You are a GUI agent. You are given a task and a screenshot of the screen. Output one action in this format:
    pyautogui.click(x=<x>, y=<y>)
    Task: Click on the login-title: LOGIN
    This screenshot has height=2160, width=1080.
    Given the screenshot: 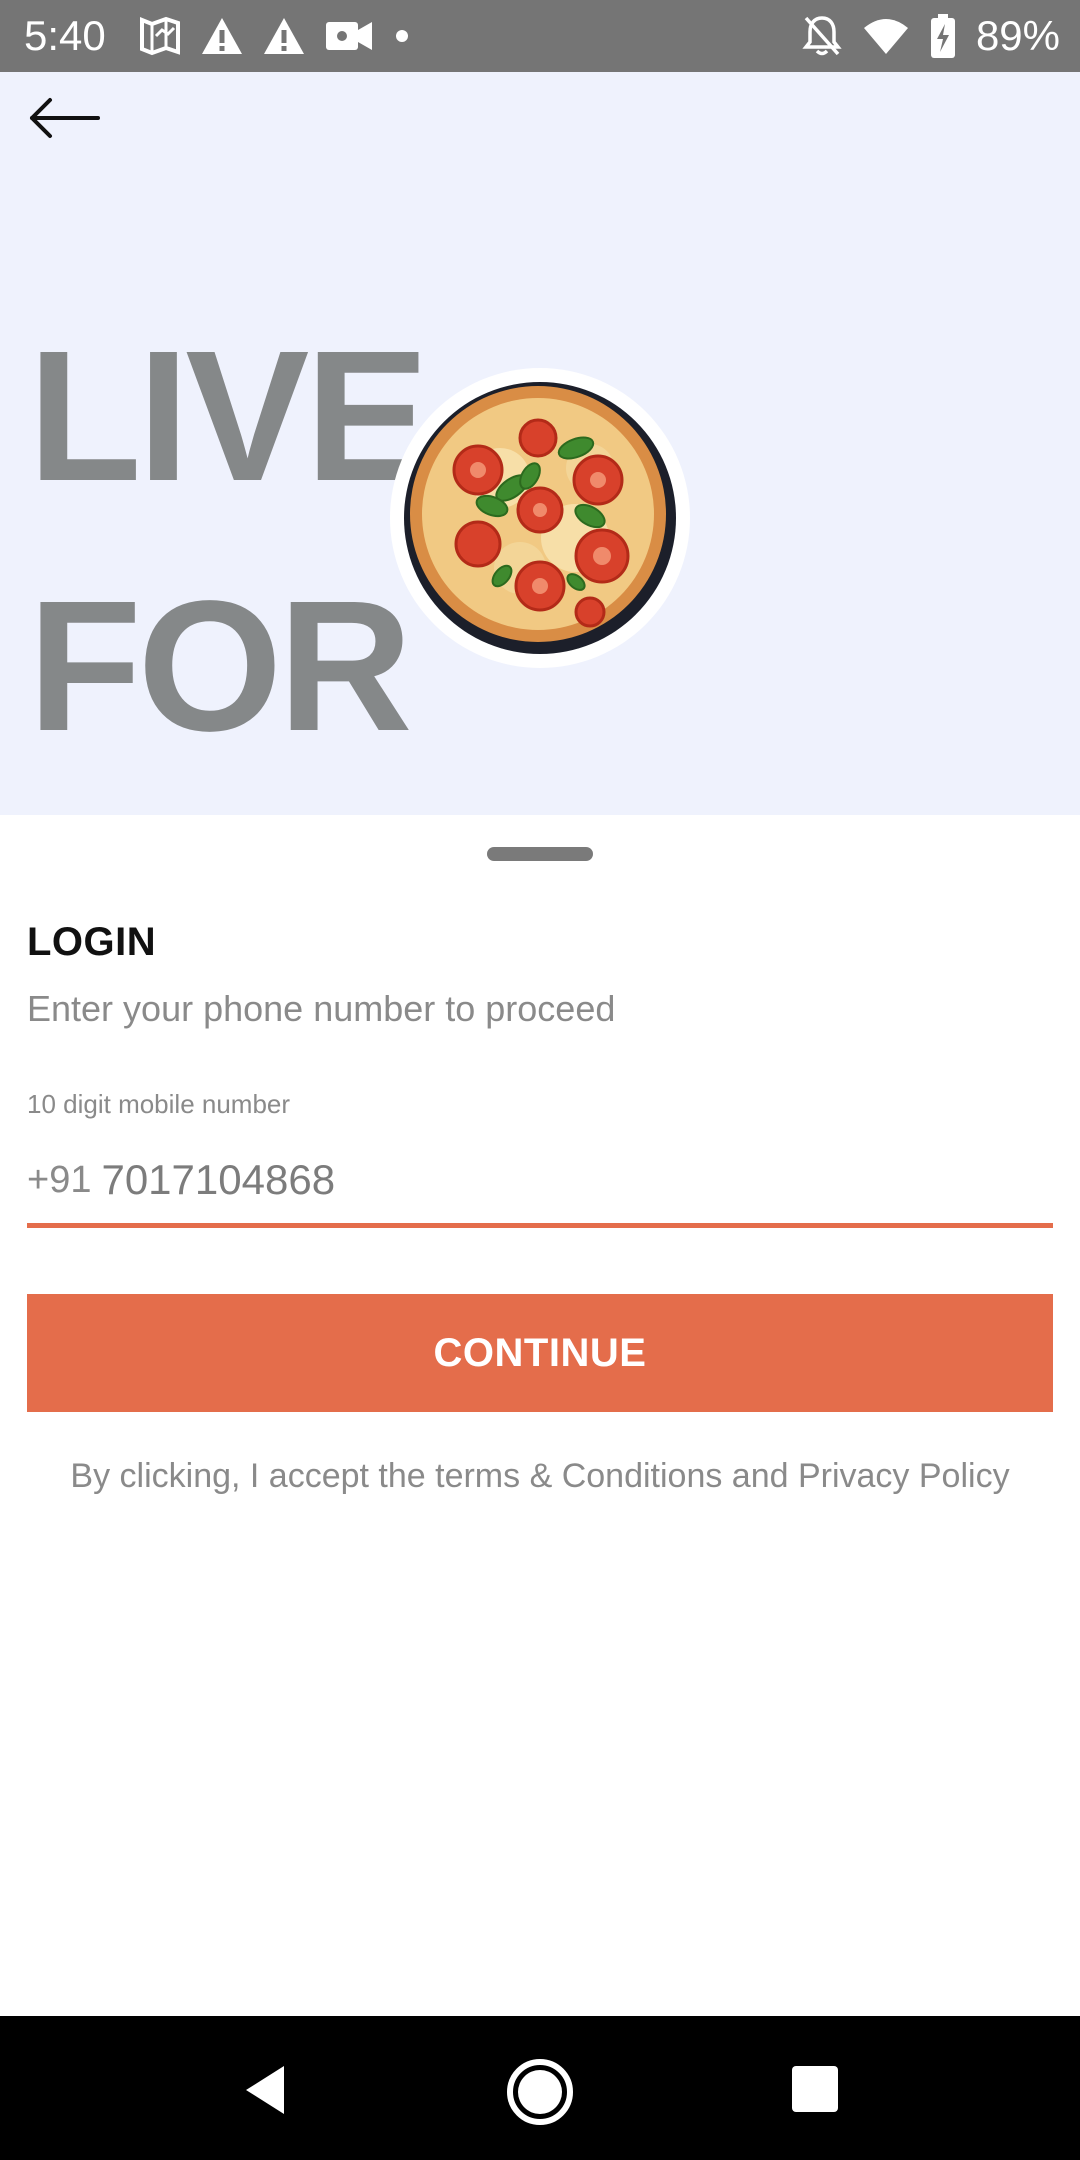 What is the action you would take?
    pyautogui.click(x=92, y=942)
    